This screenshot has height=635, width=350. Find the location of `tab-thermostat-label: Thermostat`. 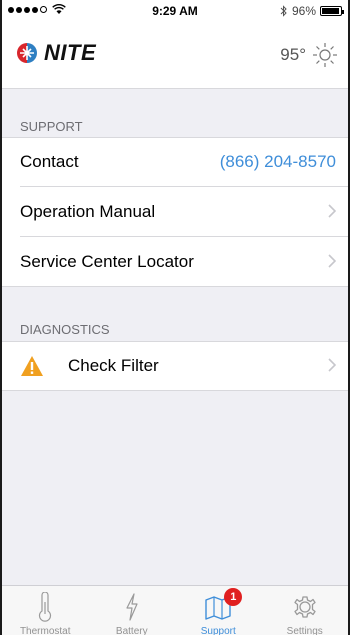

tab-thermostat-label: Thermostat is located at coordinates (45, 630).